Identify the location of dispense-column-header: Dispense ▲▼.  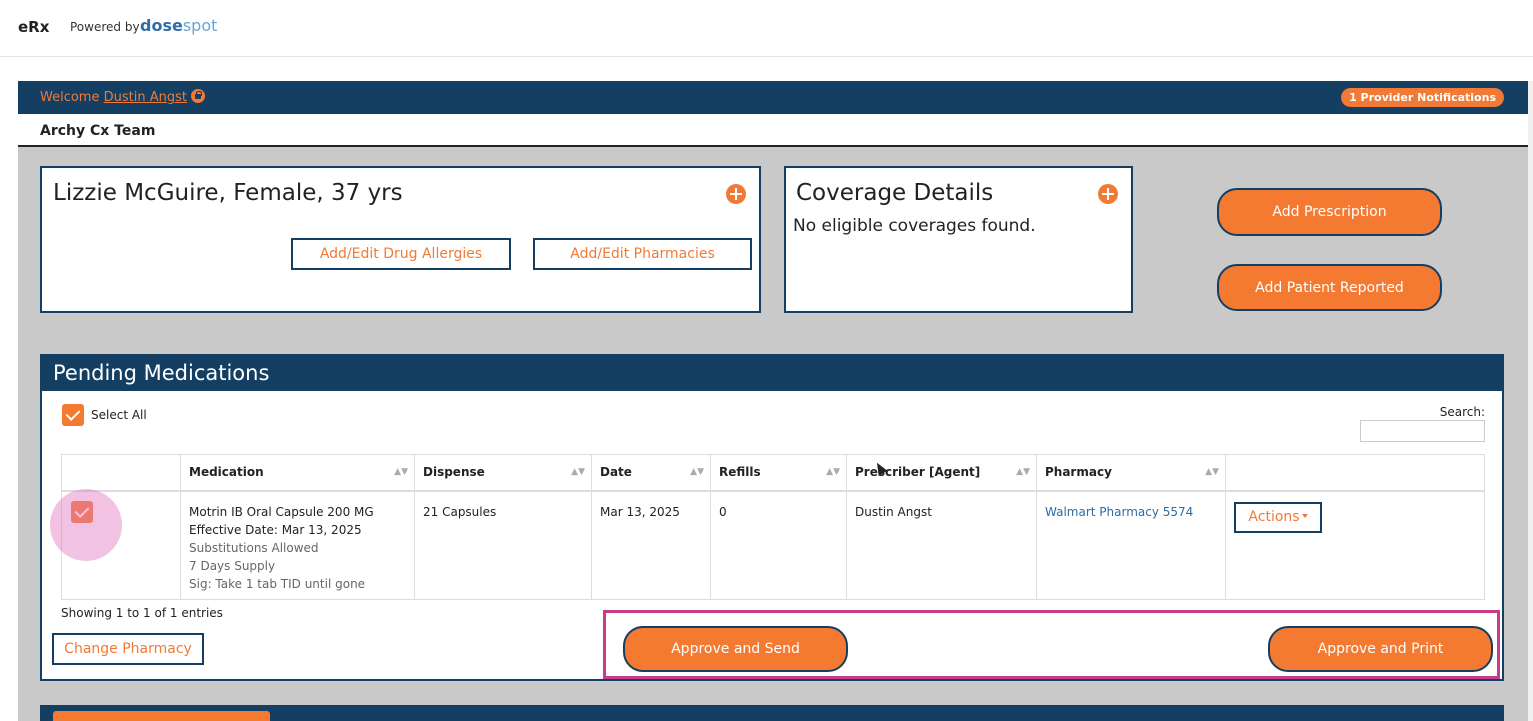
(503, 473).